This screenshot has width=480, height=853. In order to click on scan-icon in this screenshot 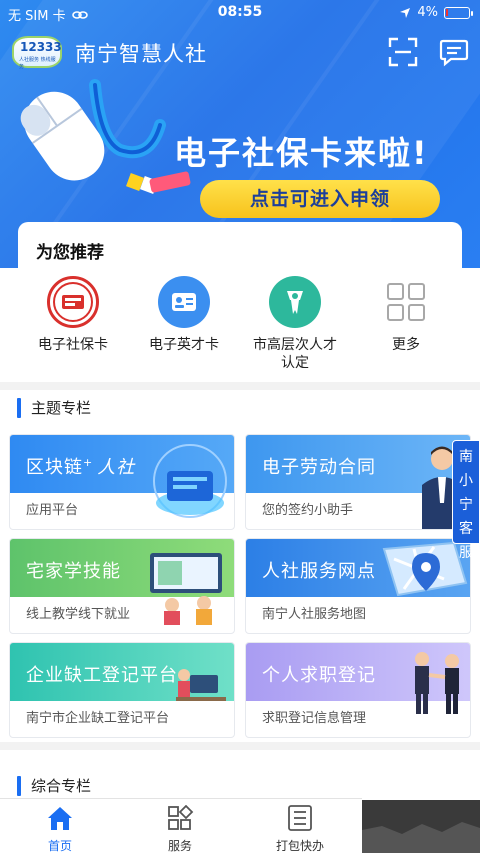, I will do `click(403, 52)`.